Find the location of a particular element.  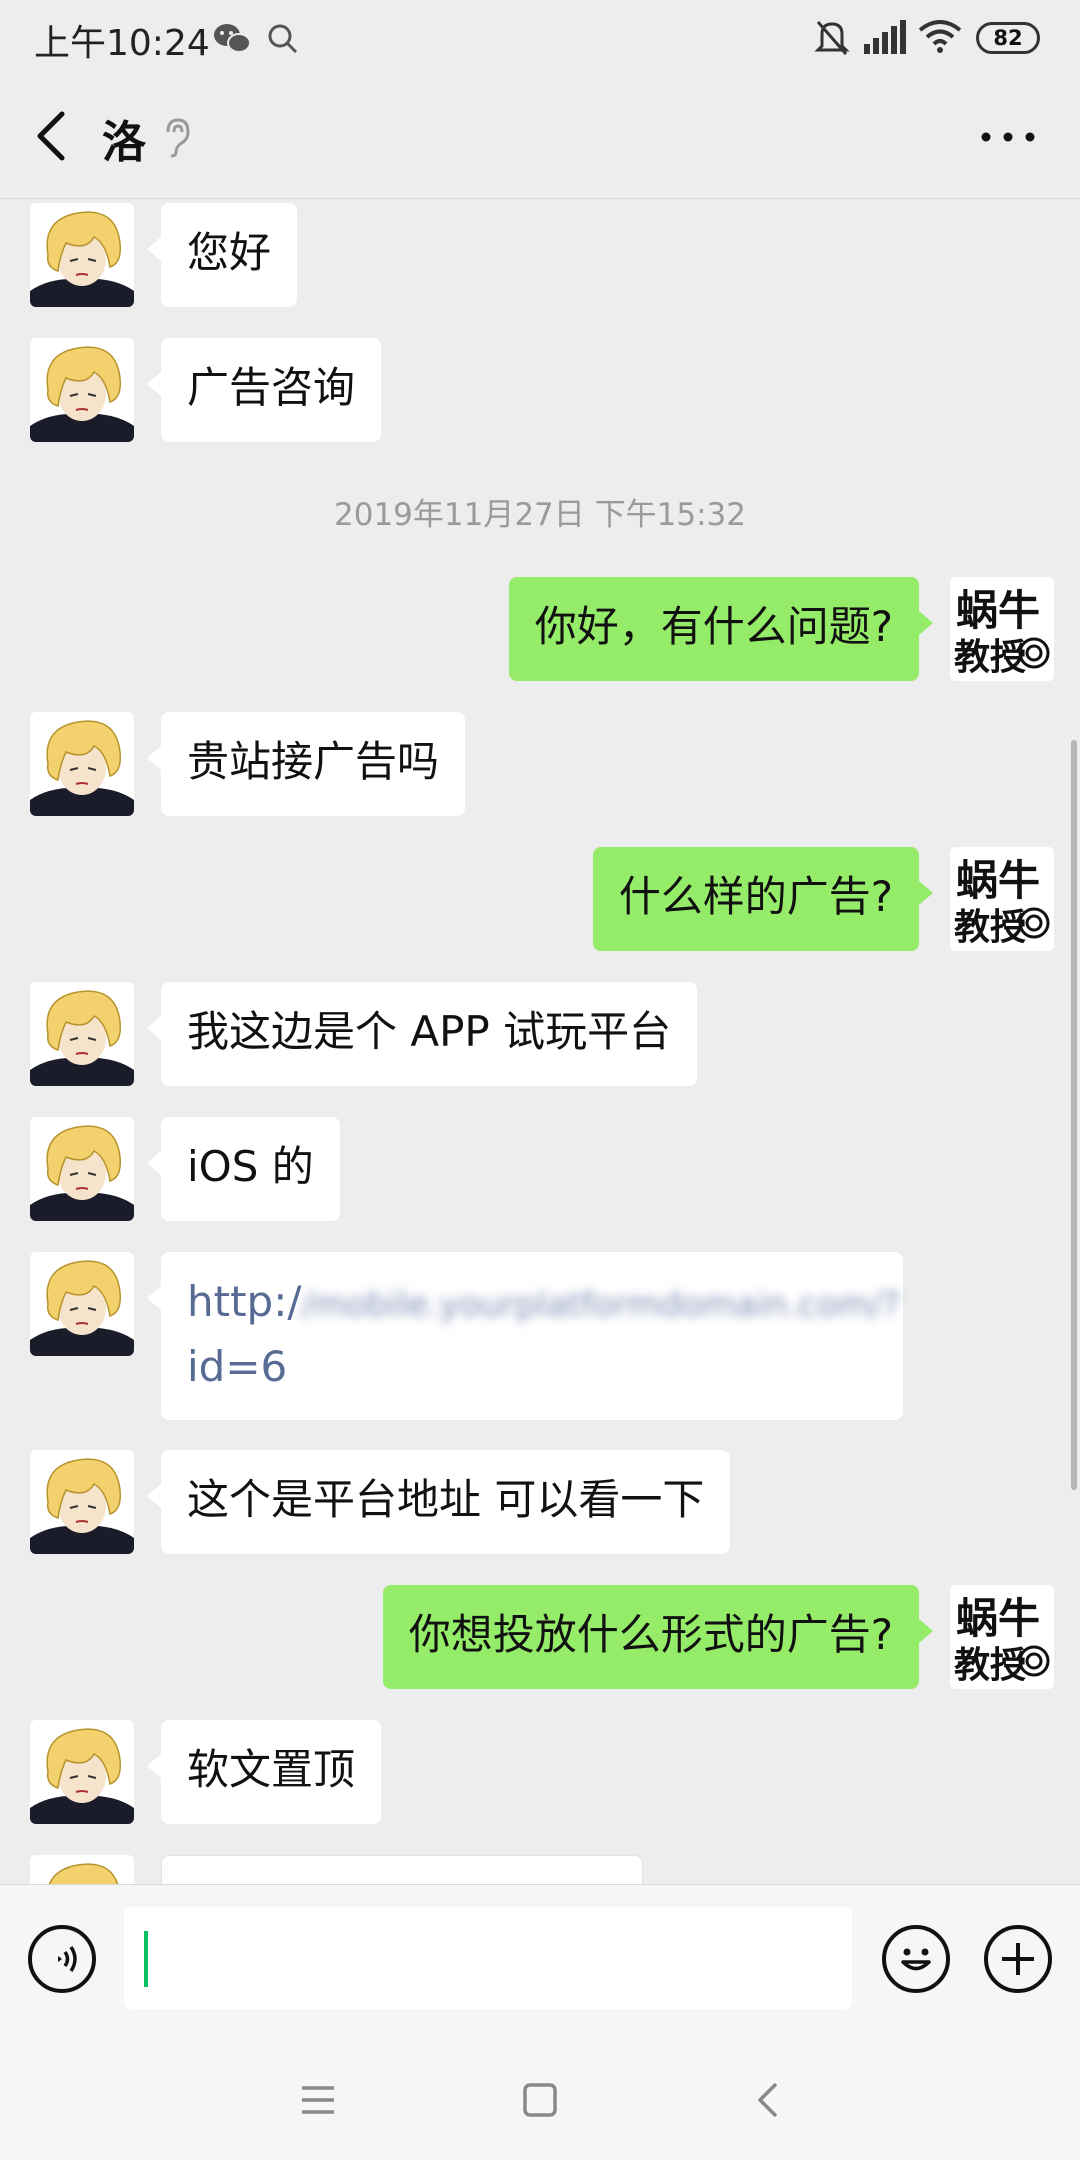

status-time: 上午10:24 is located at coordinates (122, 43).